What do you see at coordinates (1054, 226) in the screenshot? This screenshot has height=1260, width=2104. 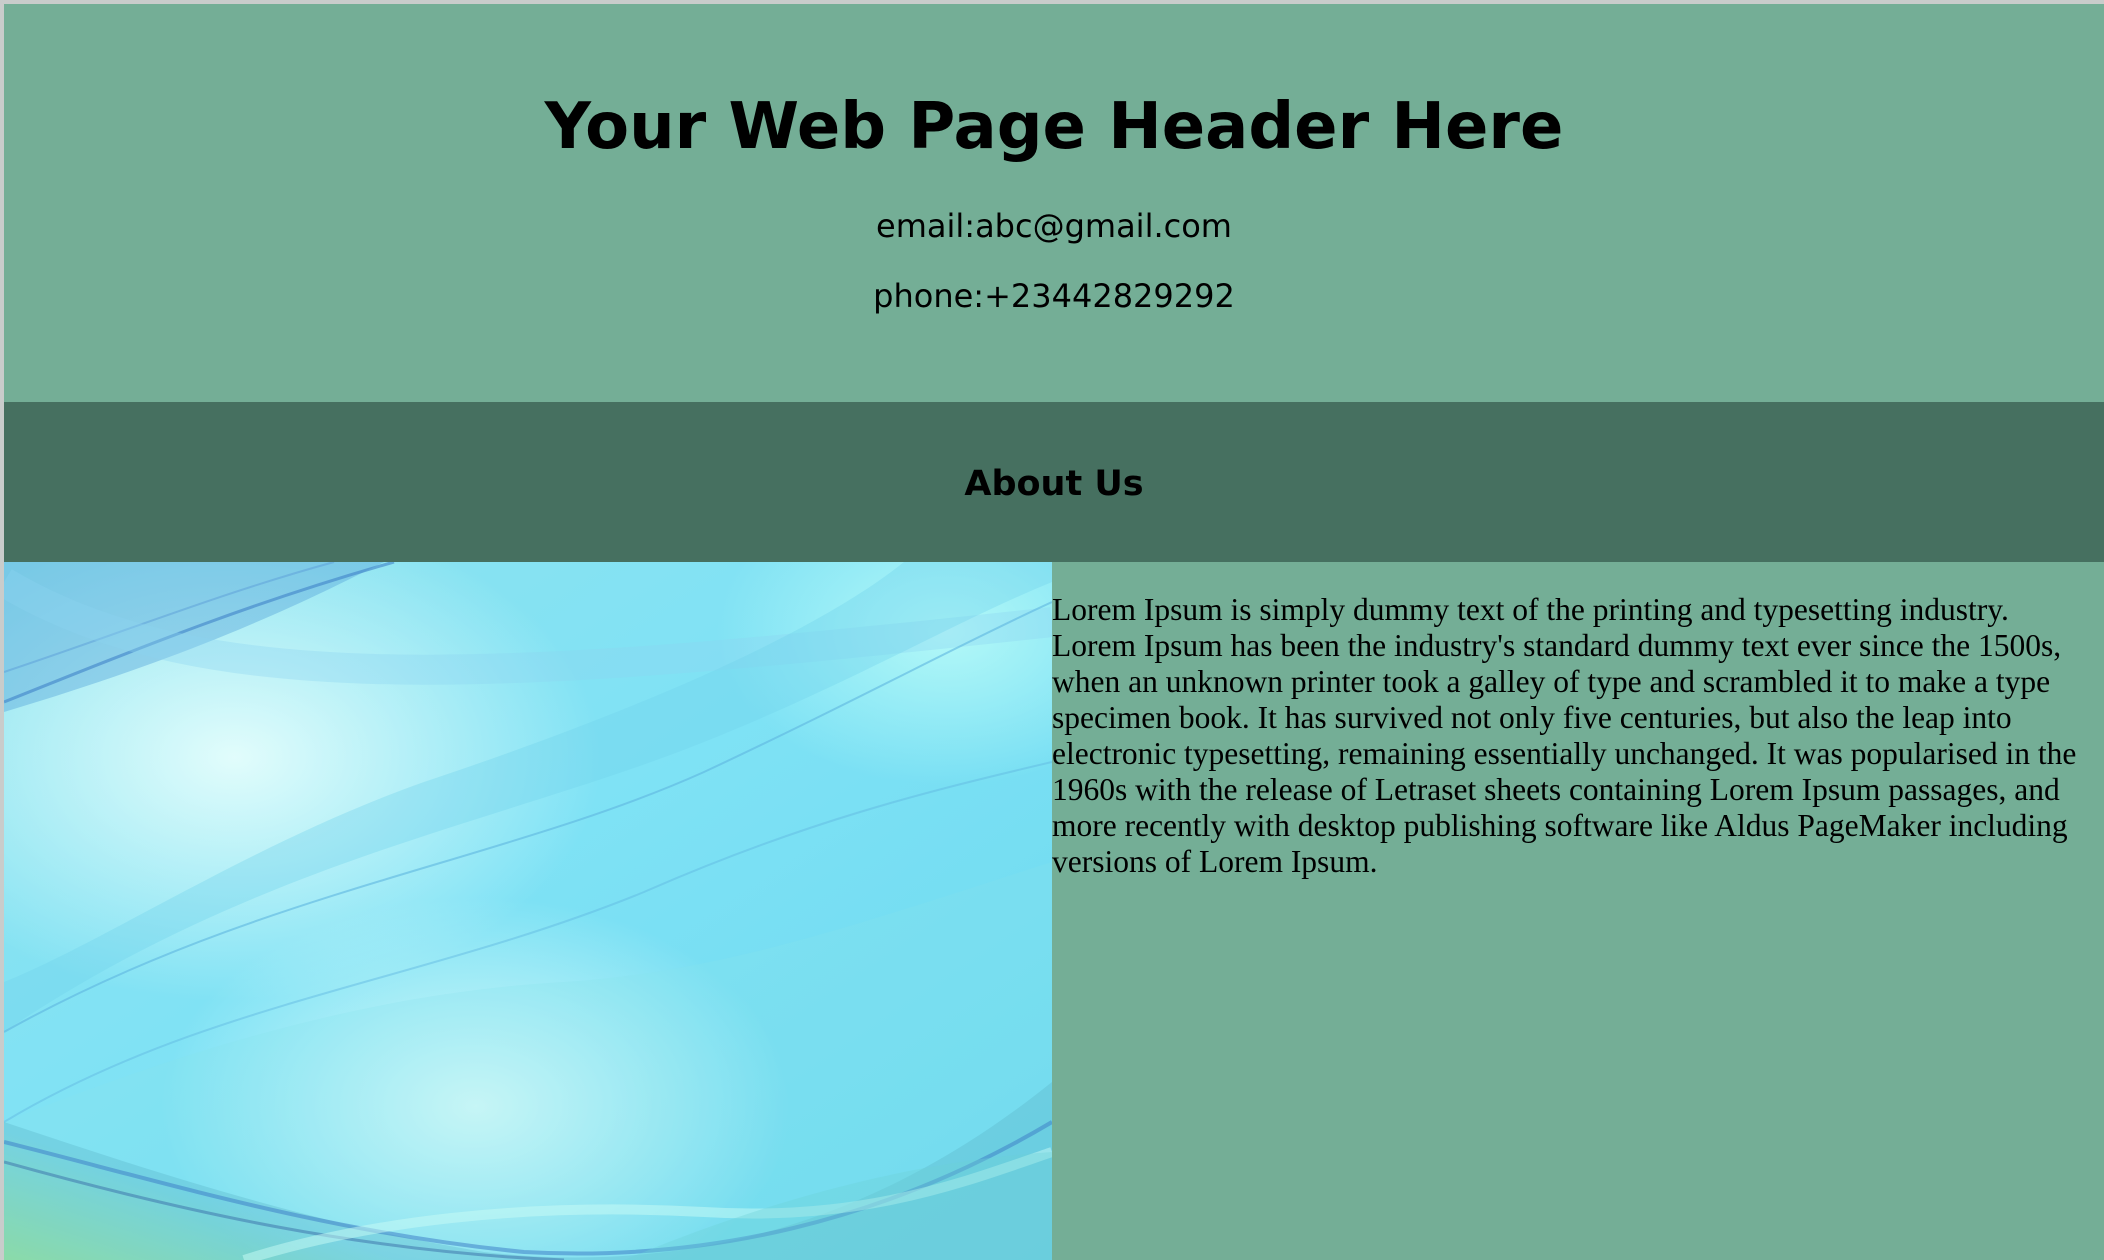 I see `contact-email: email:abc@gmail.com` at bounding box center [1054, 226].